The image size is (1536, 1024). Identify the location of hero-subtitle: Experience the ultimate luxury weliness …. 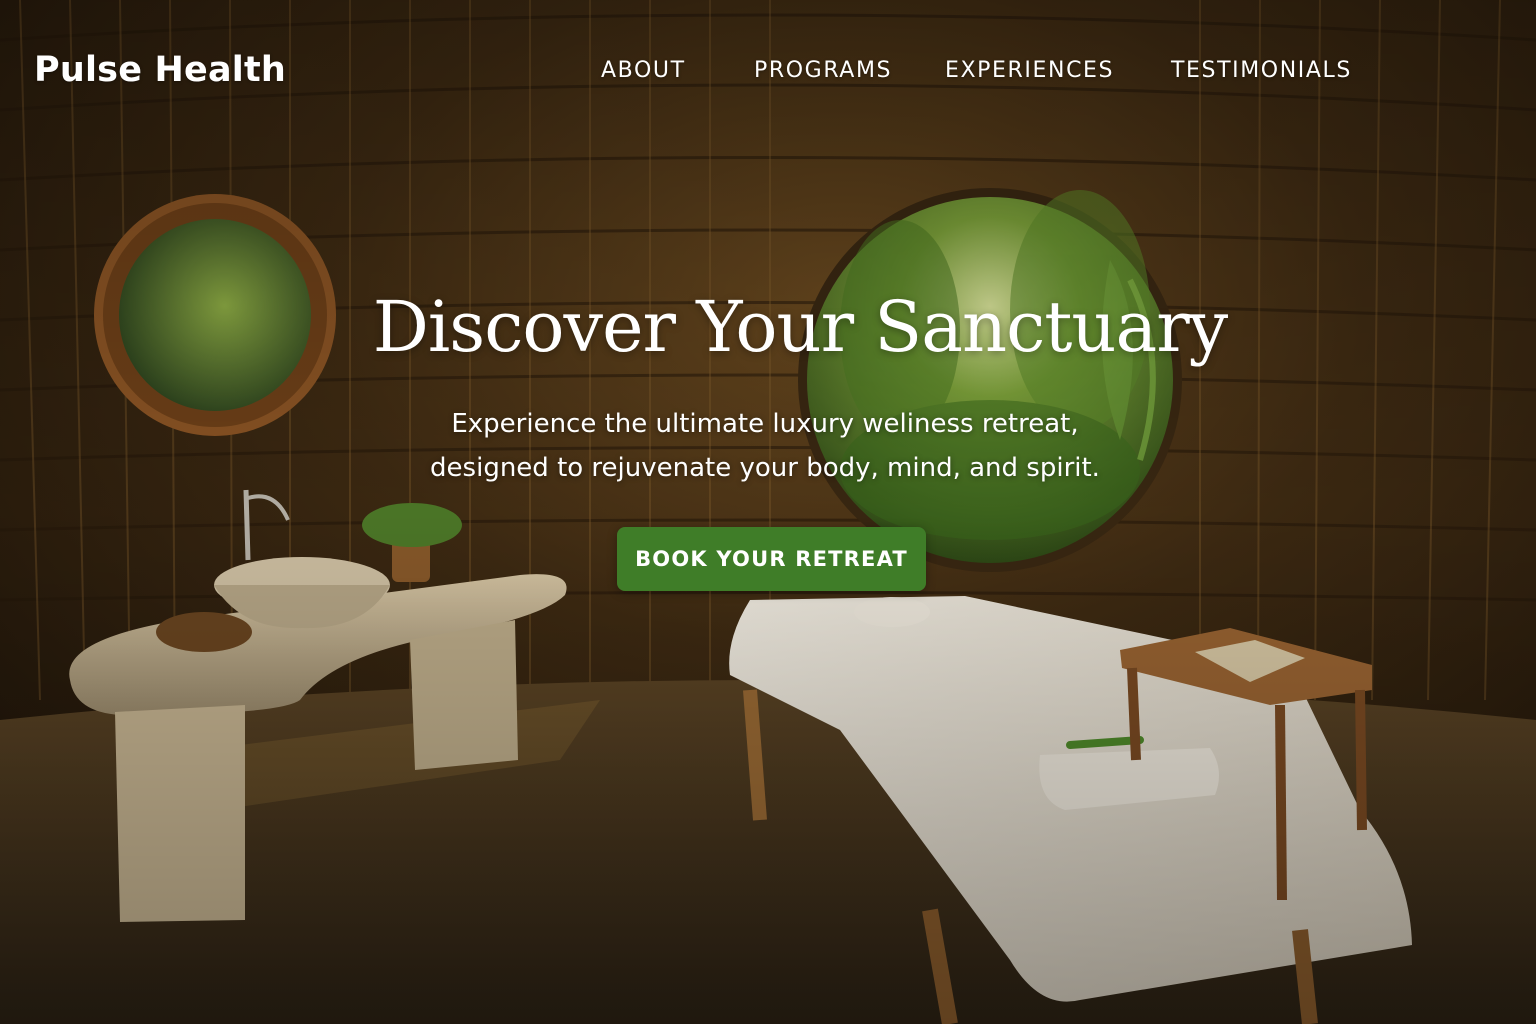
(765, 446).